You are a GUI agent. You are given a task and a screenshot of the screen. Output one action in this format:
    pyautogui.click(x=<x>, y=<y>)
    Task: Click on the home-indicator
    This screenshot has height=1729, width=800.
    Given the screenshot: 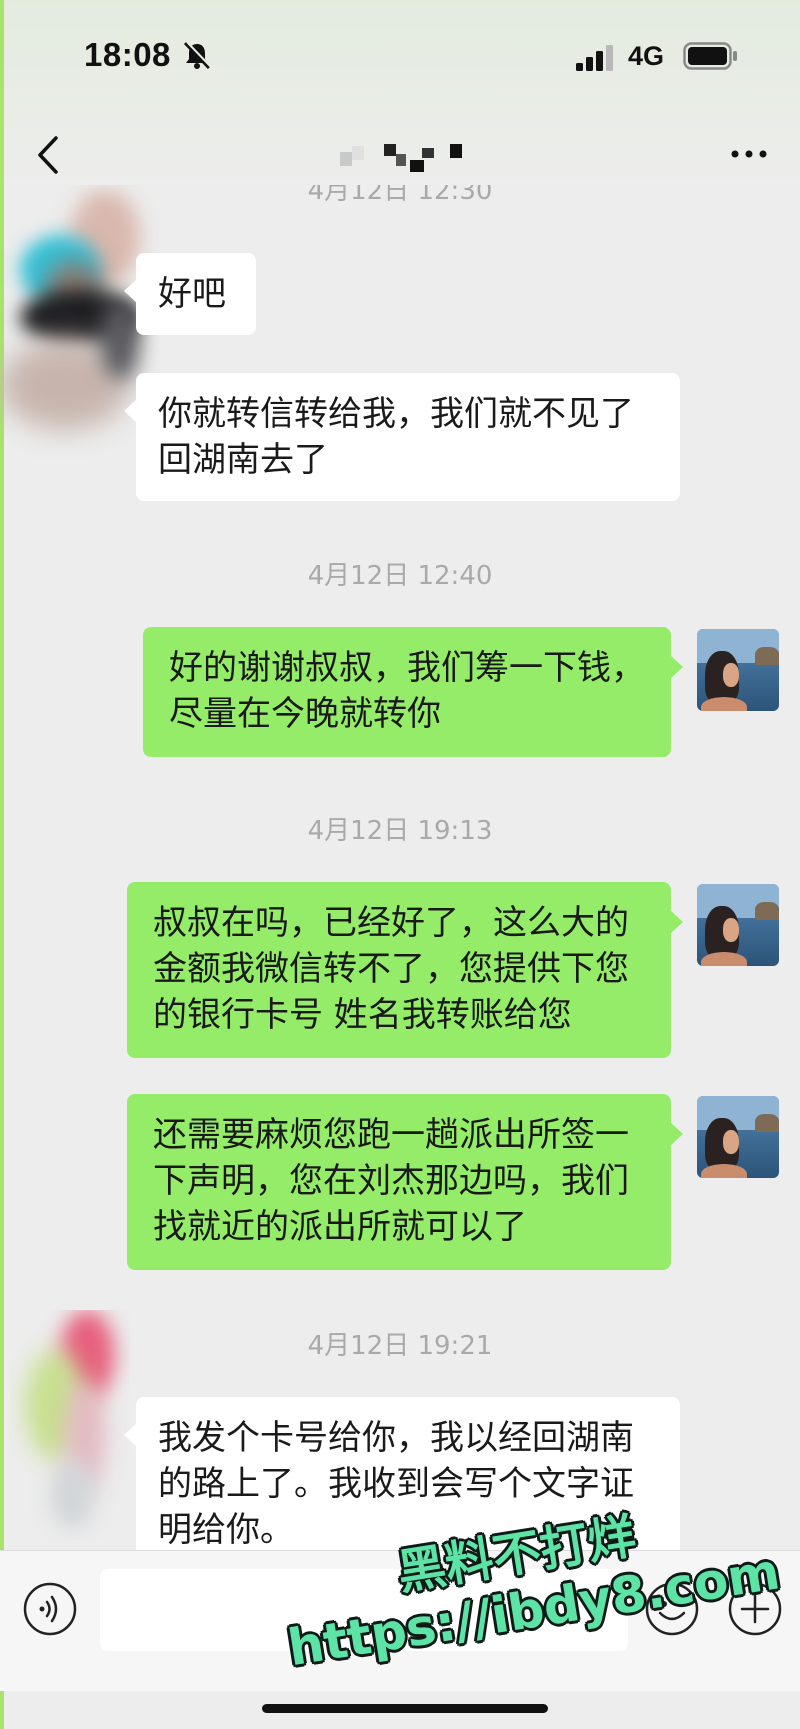 What is the action you would take?
    pyautogui.click(x=405, y=1708)
    